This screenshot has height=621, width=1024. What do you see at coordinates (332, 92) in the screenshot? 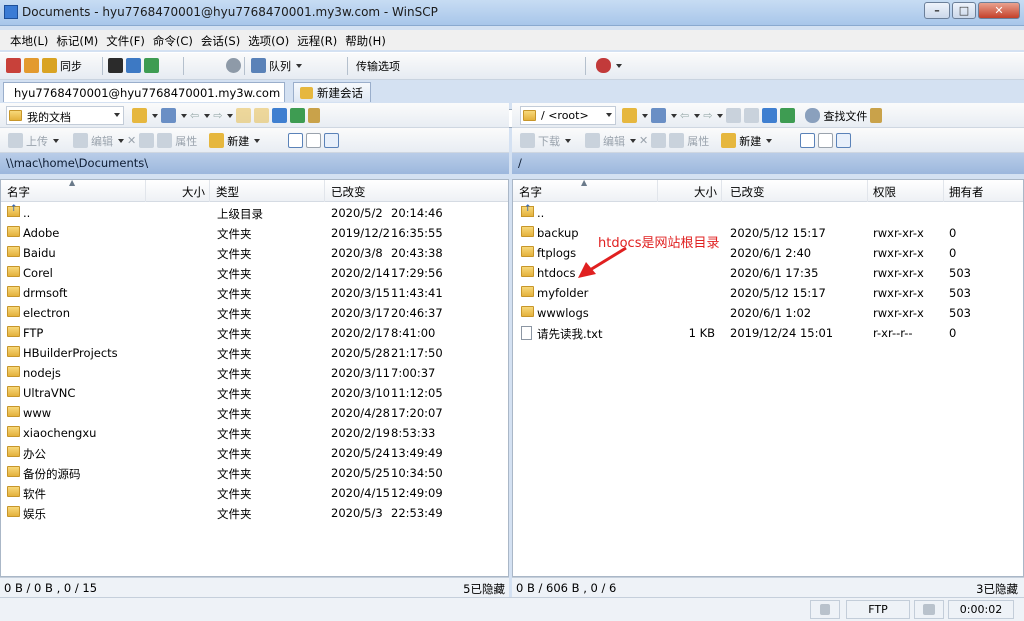
I see `tab-new-session: 新建会话` at bounding box center [332, 92].